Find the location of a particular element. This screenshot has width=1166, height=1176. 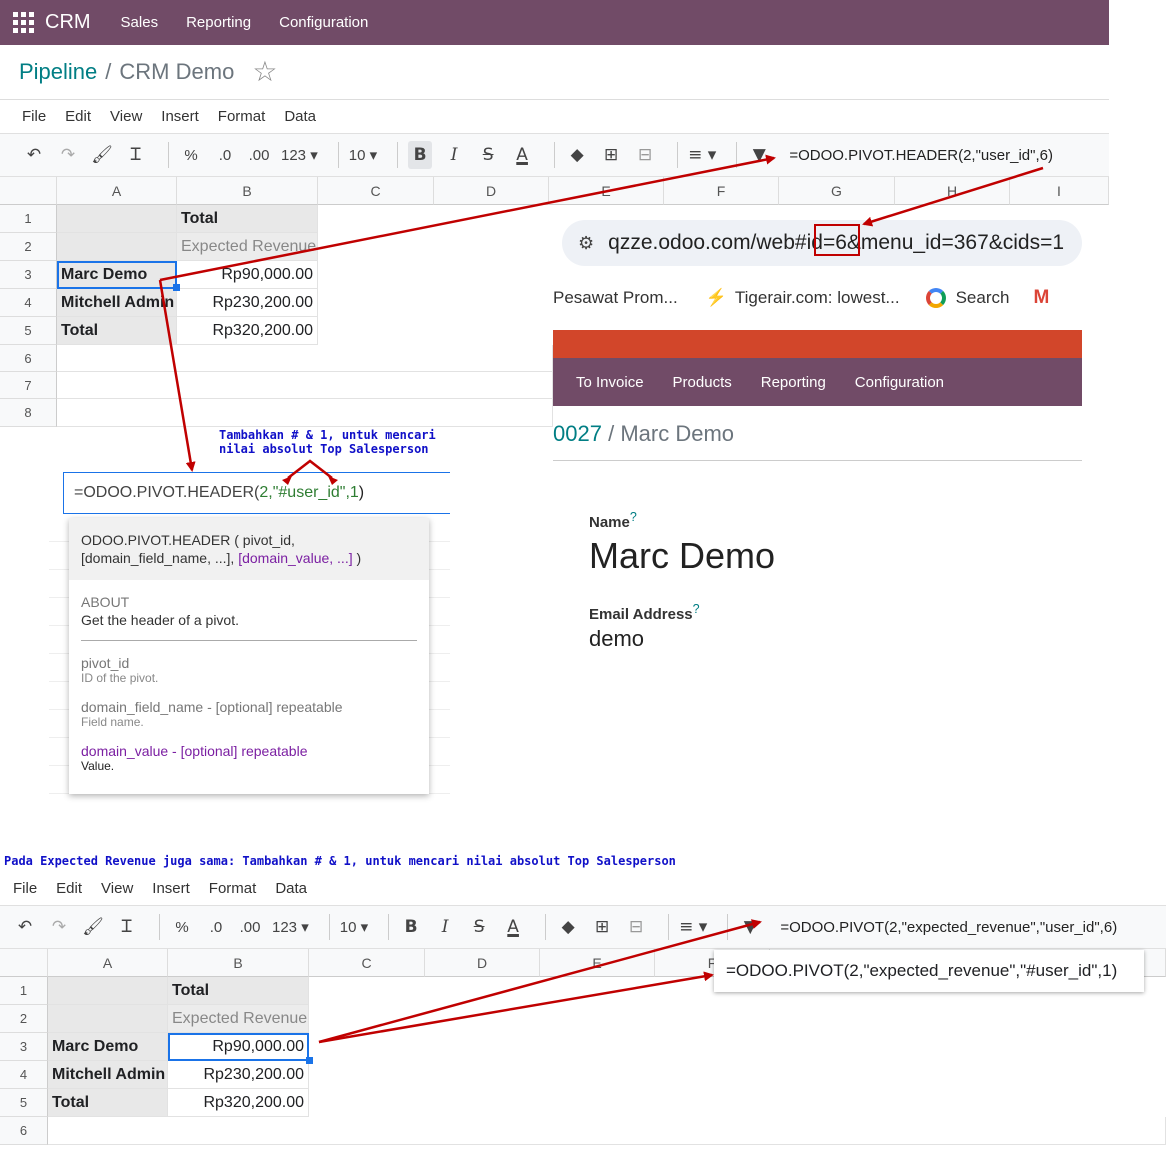

arrow-note-to-formula is located at coordinates (310, 469).